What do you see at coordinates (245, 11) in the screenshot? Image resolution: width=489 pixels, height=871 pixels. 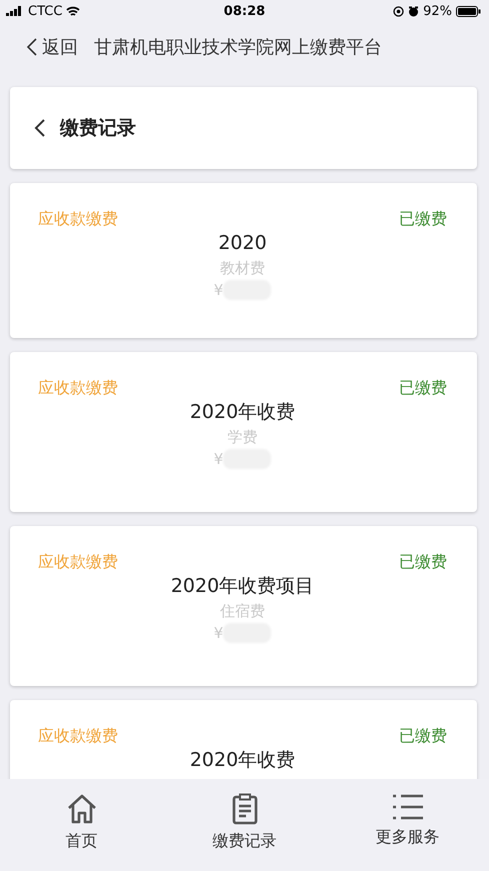 I see `time-text: 08:28` at bounding box center [245, 11].